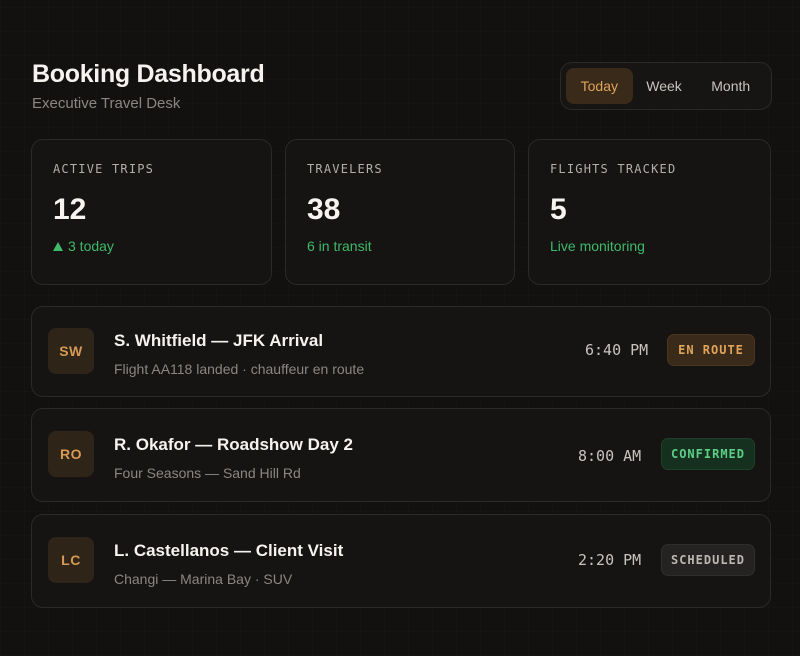  What do you see at coordinates (610, 456) in the screenshot?
I see `booking-time: 8:00 AM` at bounding box center [610, 456].